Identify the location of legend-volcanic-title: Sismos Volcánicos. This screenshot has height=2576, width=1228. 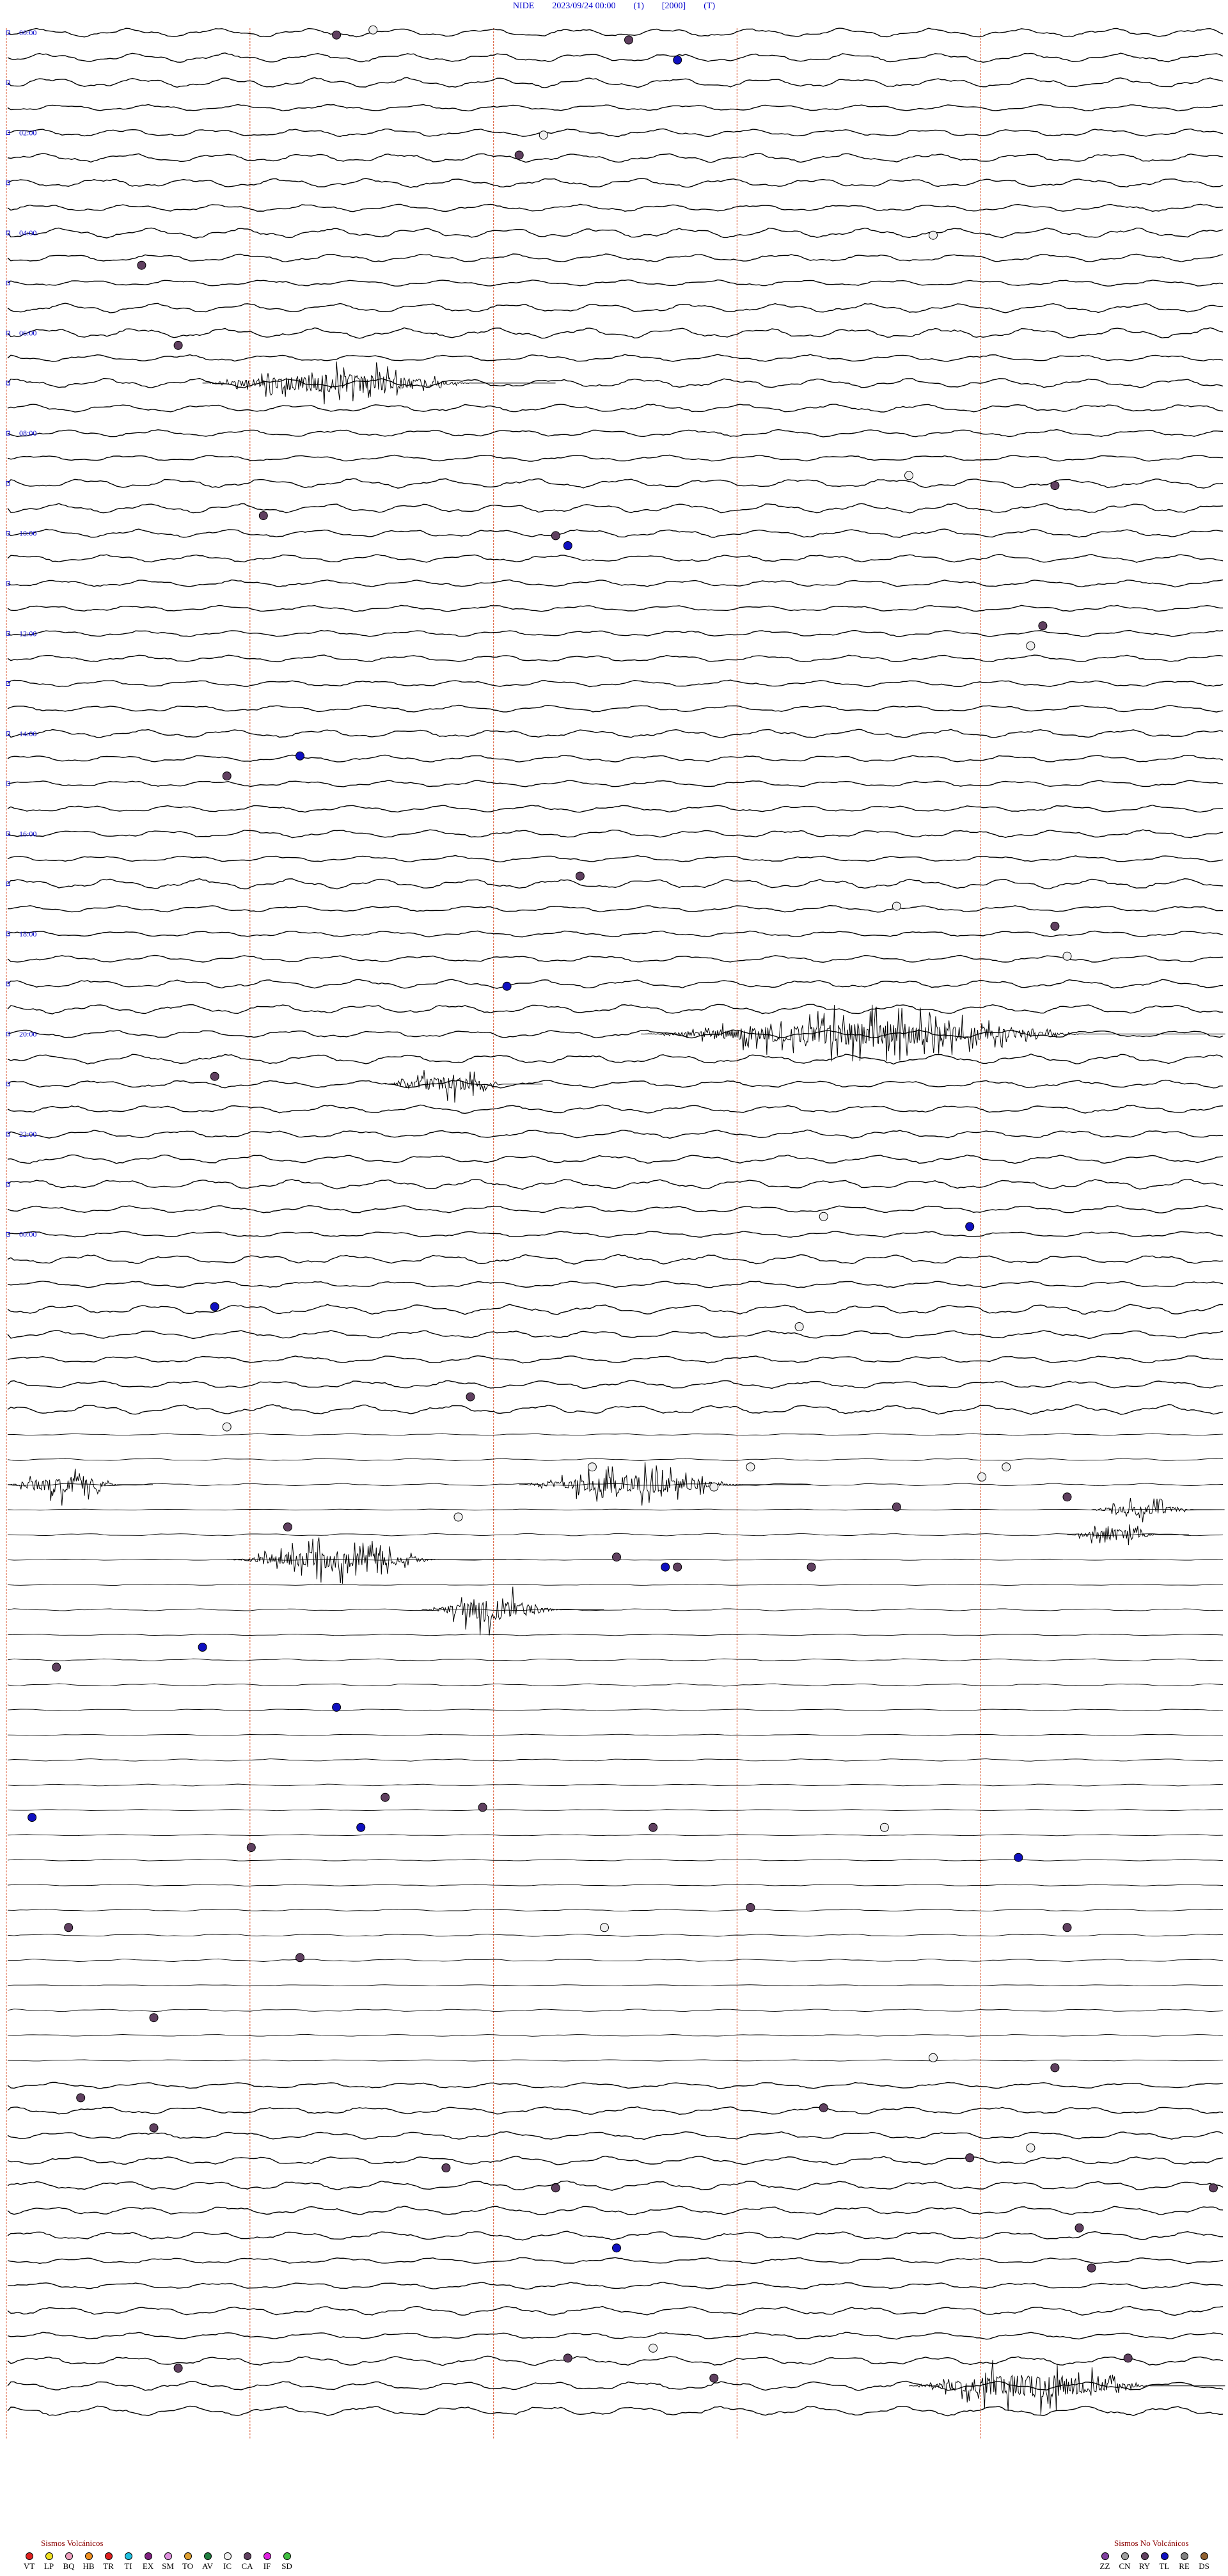
(72, 2543).